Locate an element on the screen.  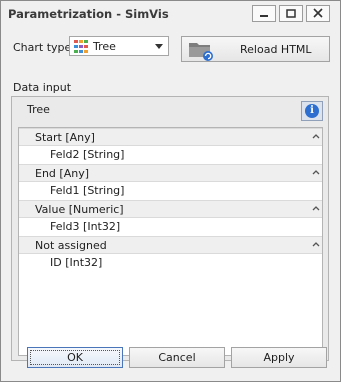
close-button is located at coordinates (318, 13).